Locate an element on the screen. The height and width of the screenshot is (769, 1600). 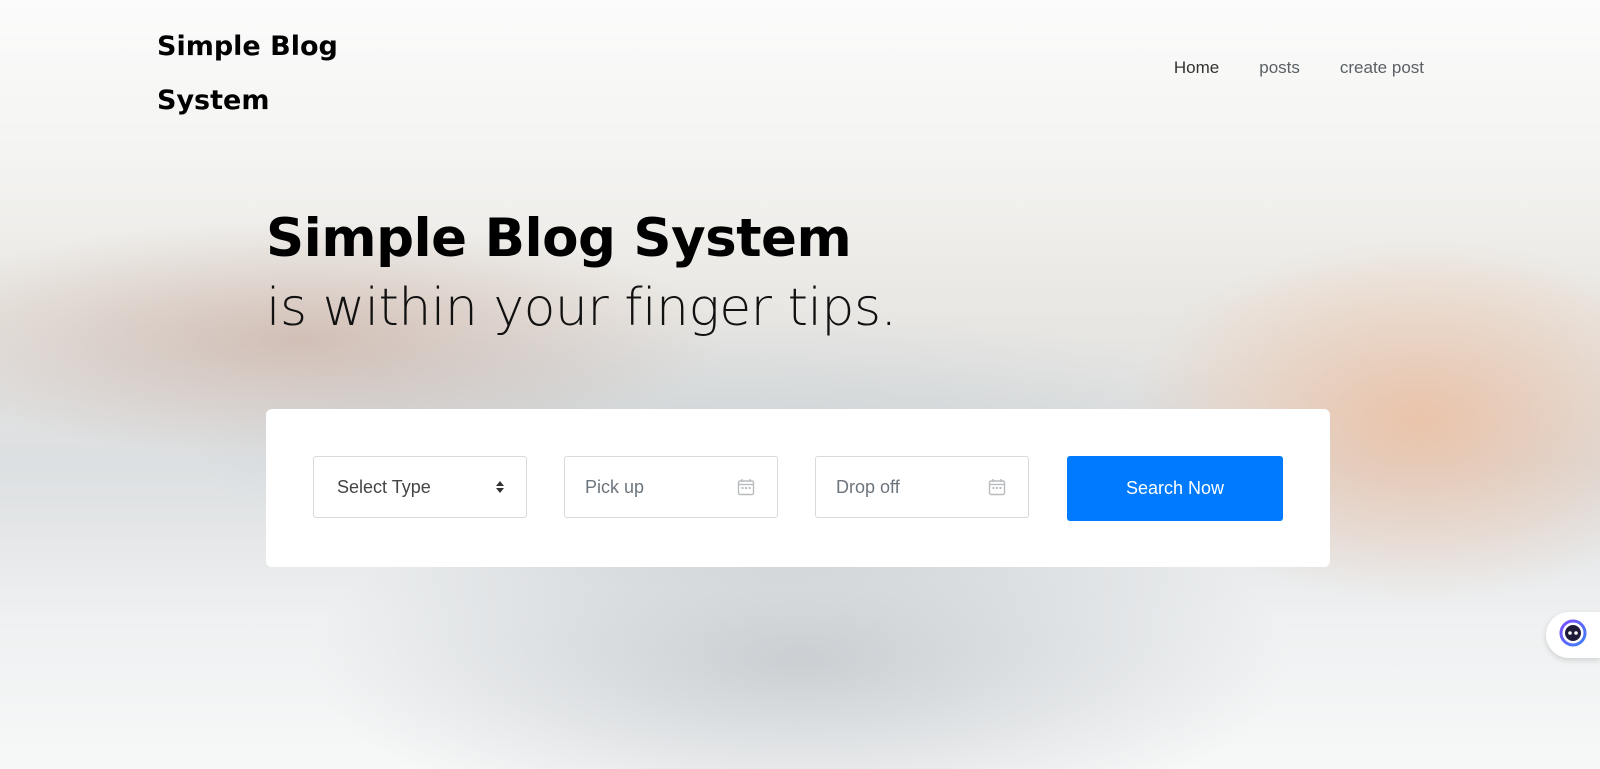
pickup-placeholder: Pick up is located at coordinates (615, 486).